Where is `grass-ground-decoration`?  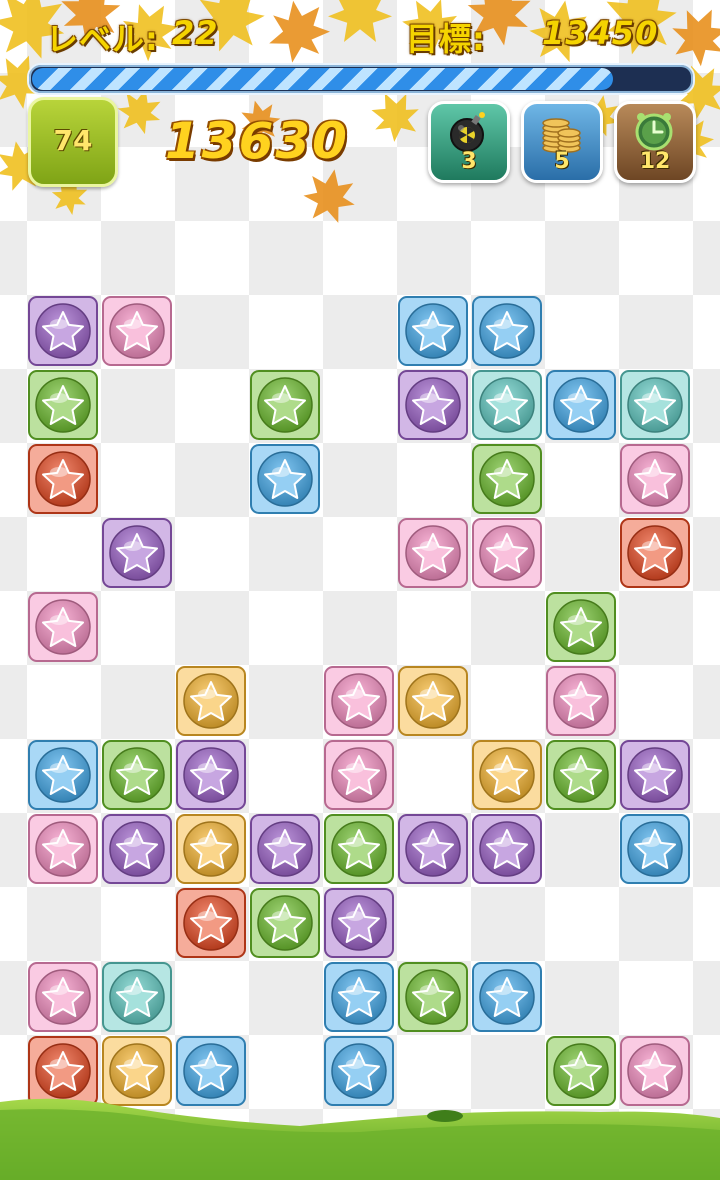
grass-ground-decoration is located at coordinates (360, 1139).